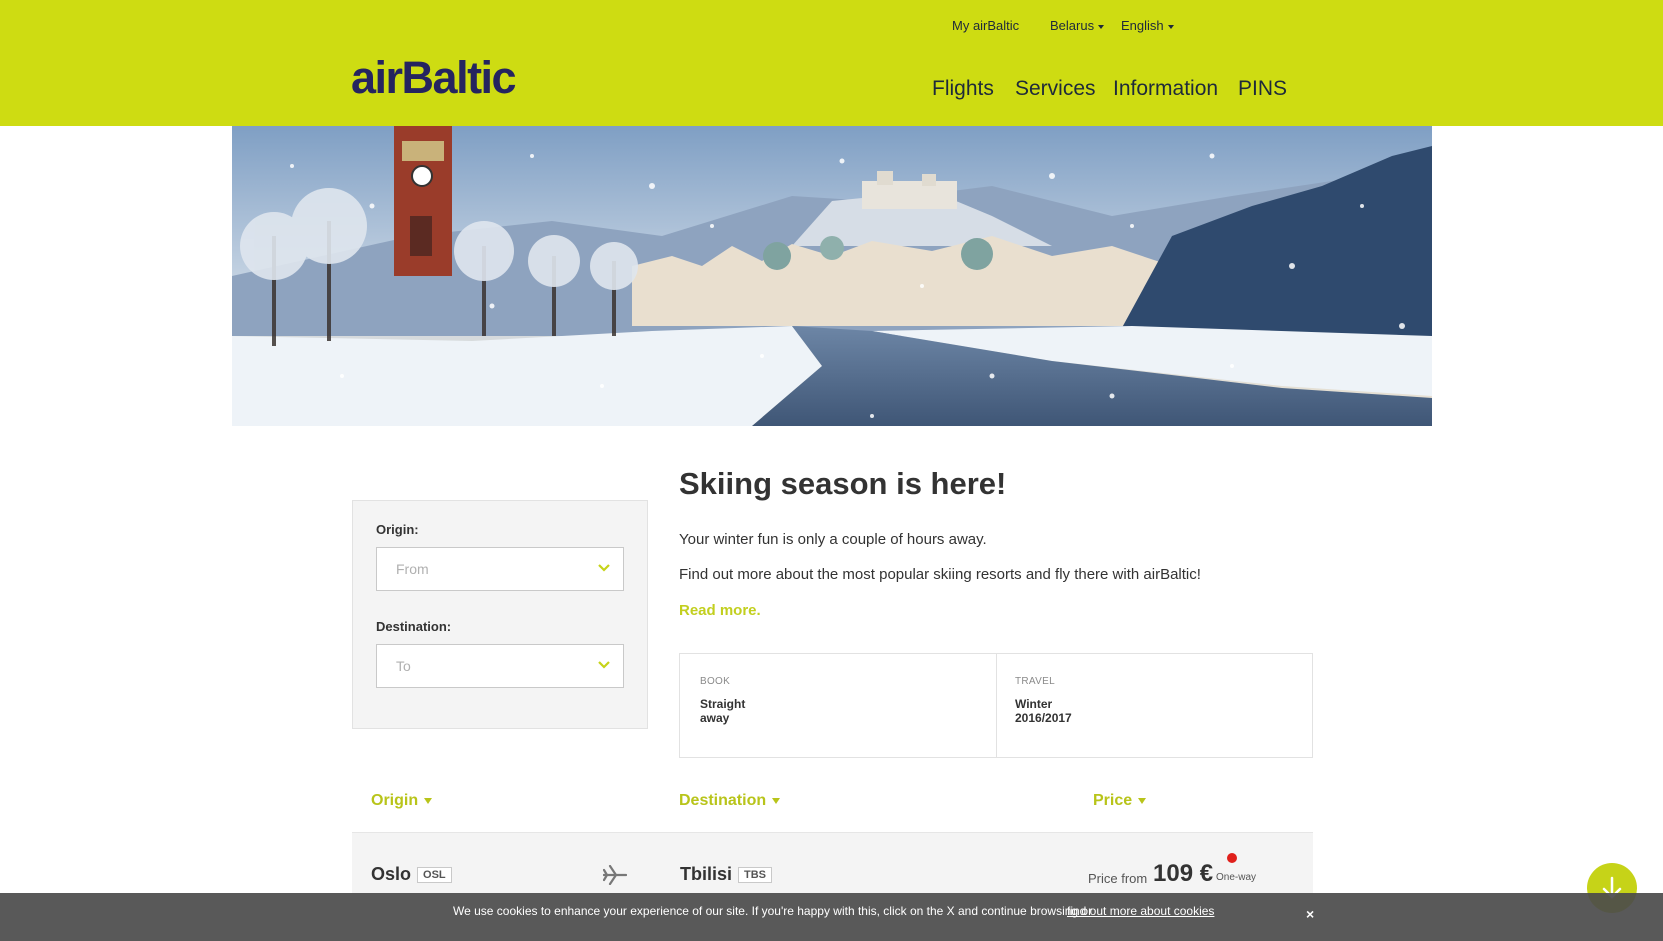  I want to click on travel-key: TRAVEL, so click(1035, 681).